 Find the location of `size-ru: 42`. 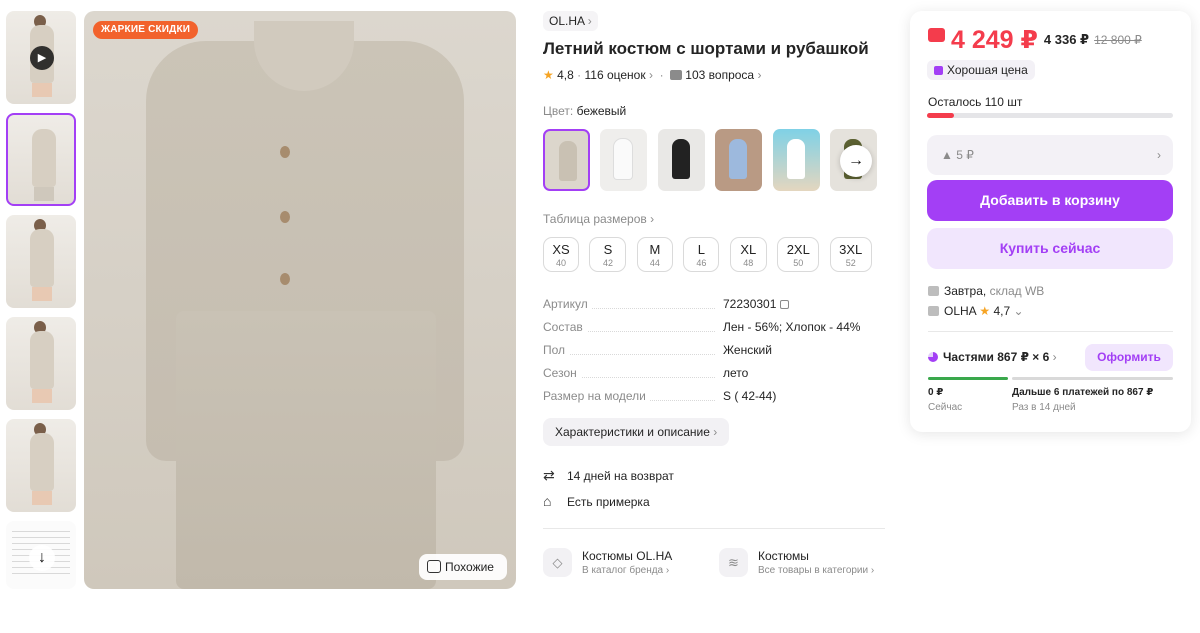

size-ru: 42 is located at coordinates (607, 263).